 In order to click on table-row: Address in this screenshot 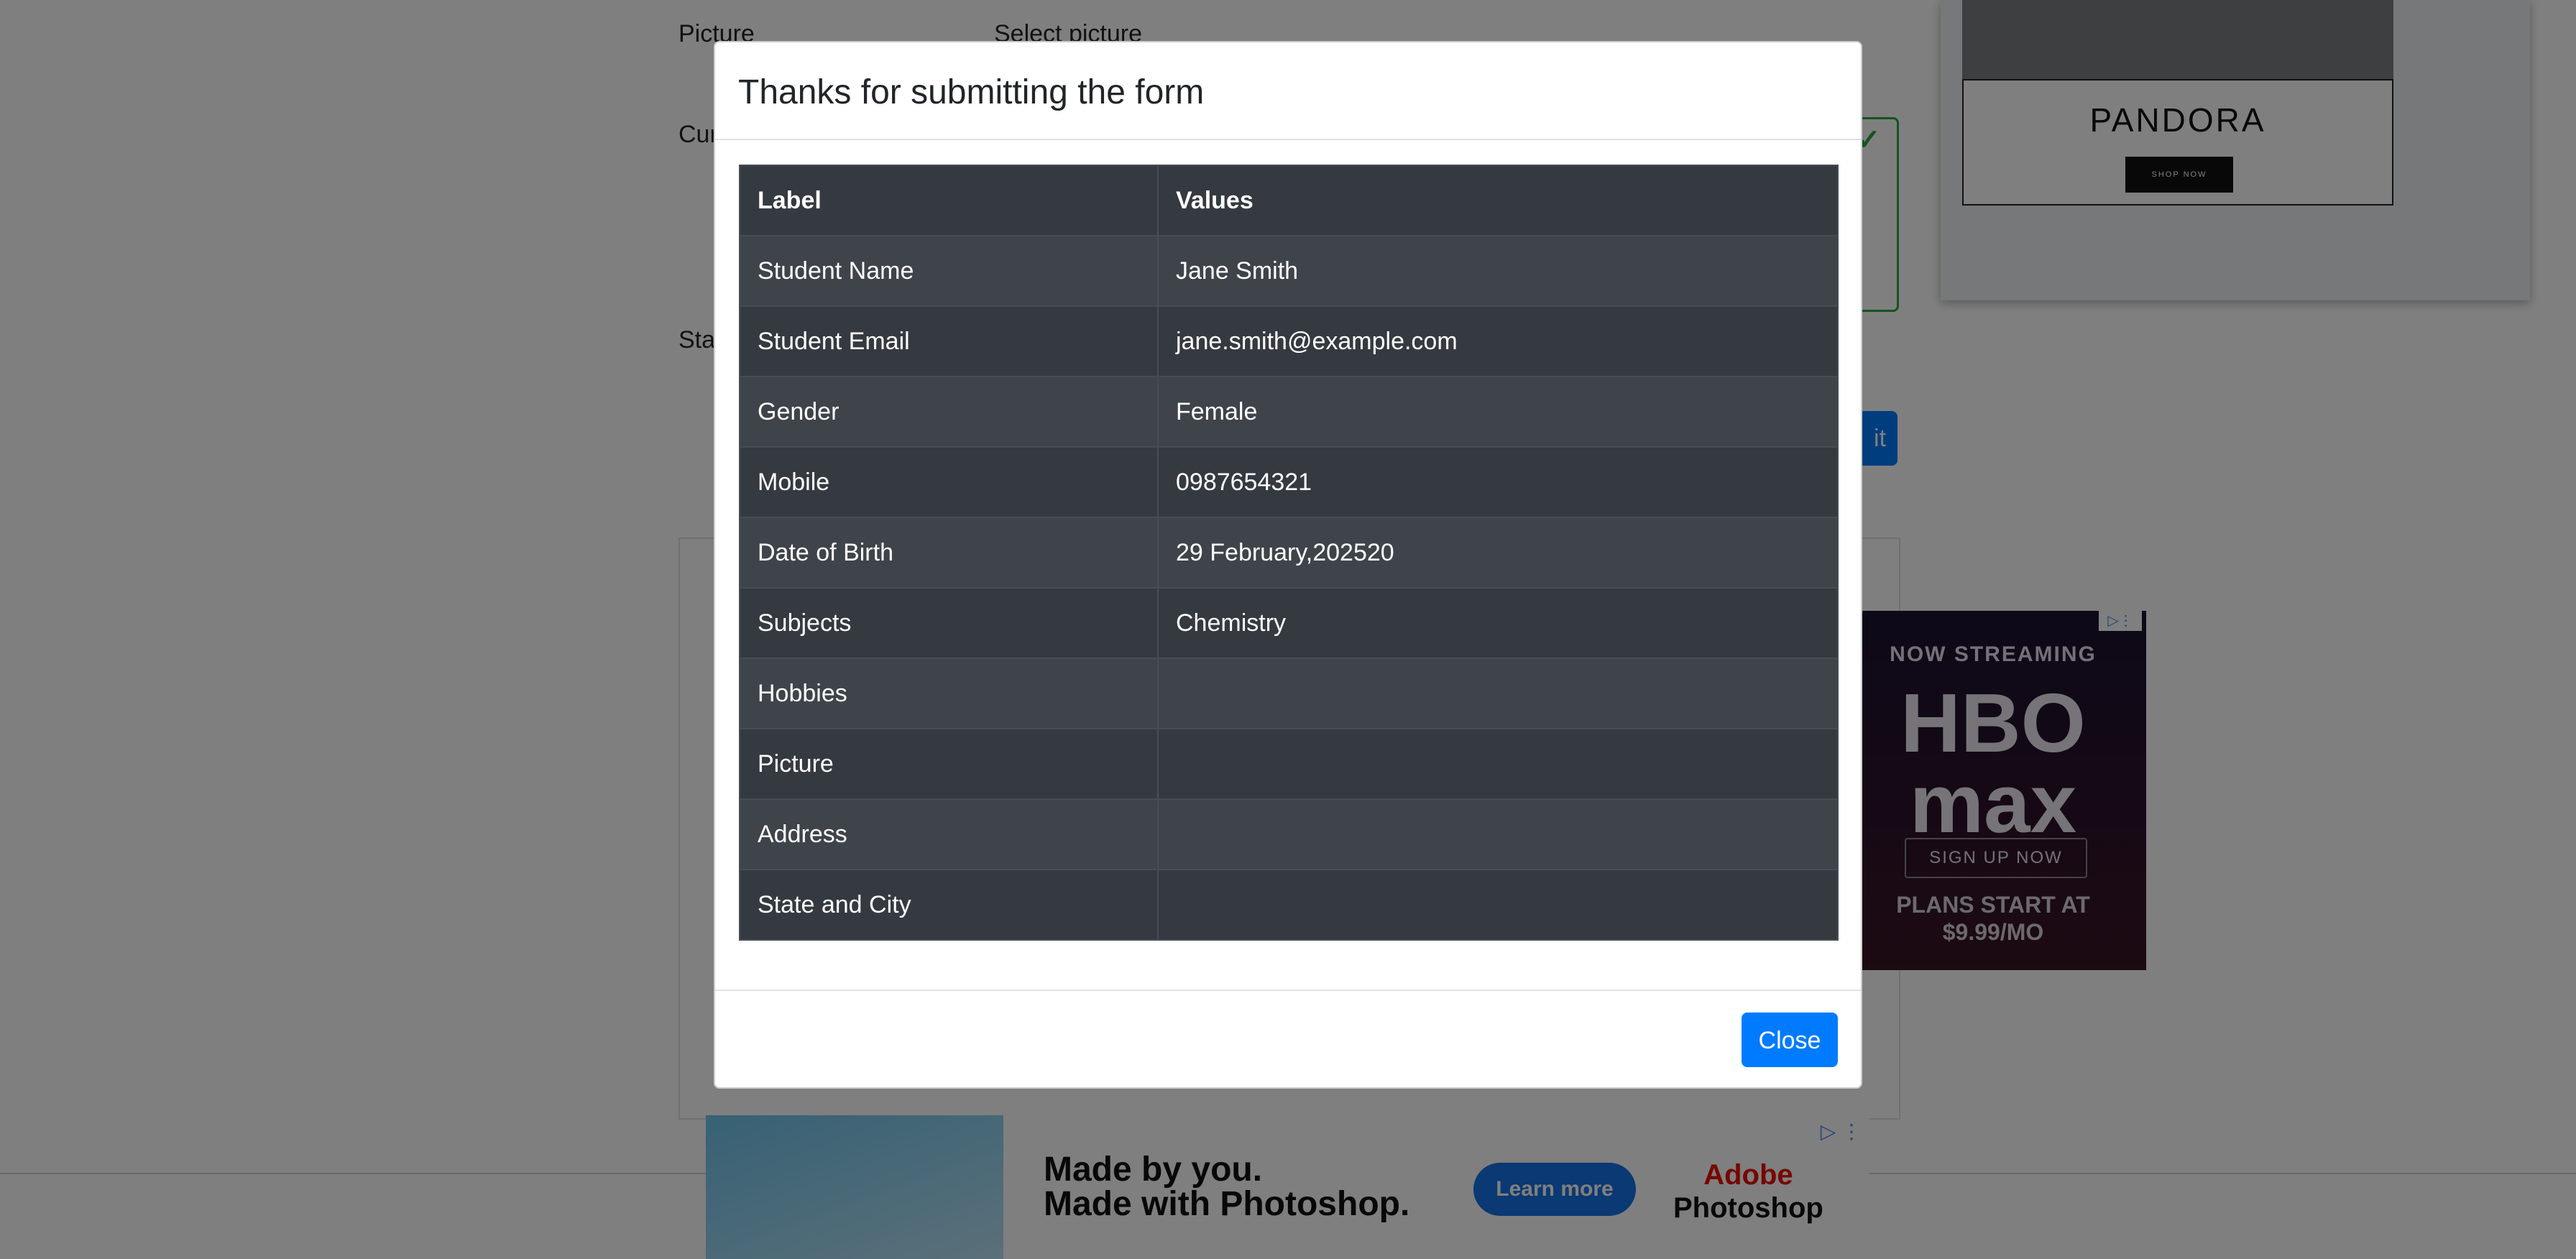, I will do `click(1289, 834)`.